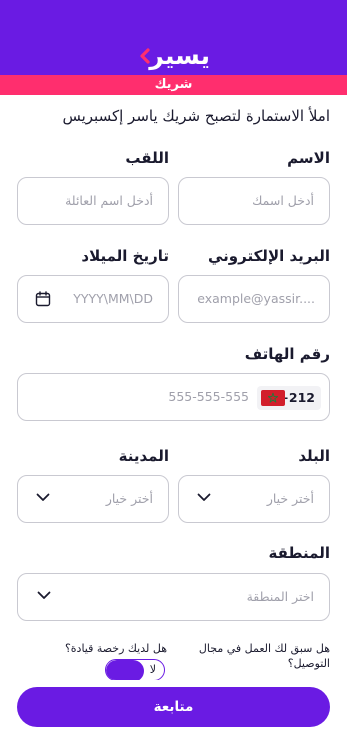 Image resolution: width=347 pixels, height=749 pixels. I want to click on city-placeholder: أختر خيار, so click(129, 498).